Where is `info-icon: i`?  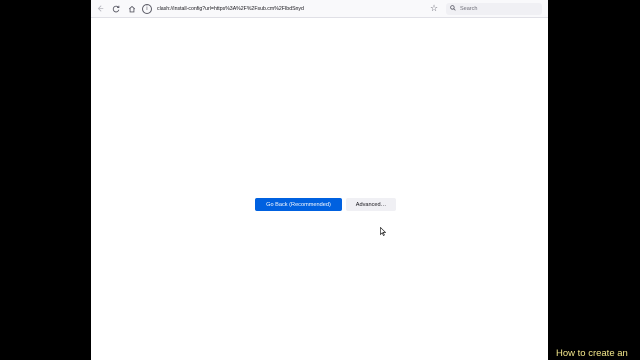
info-icon: i is located at coordinates (147, 8).